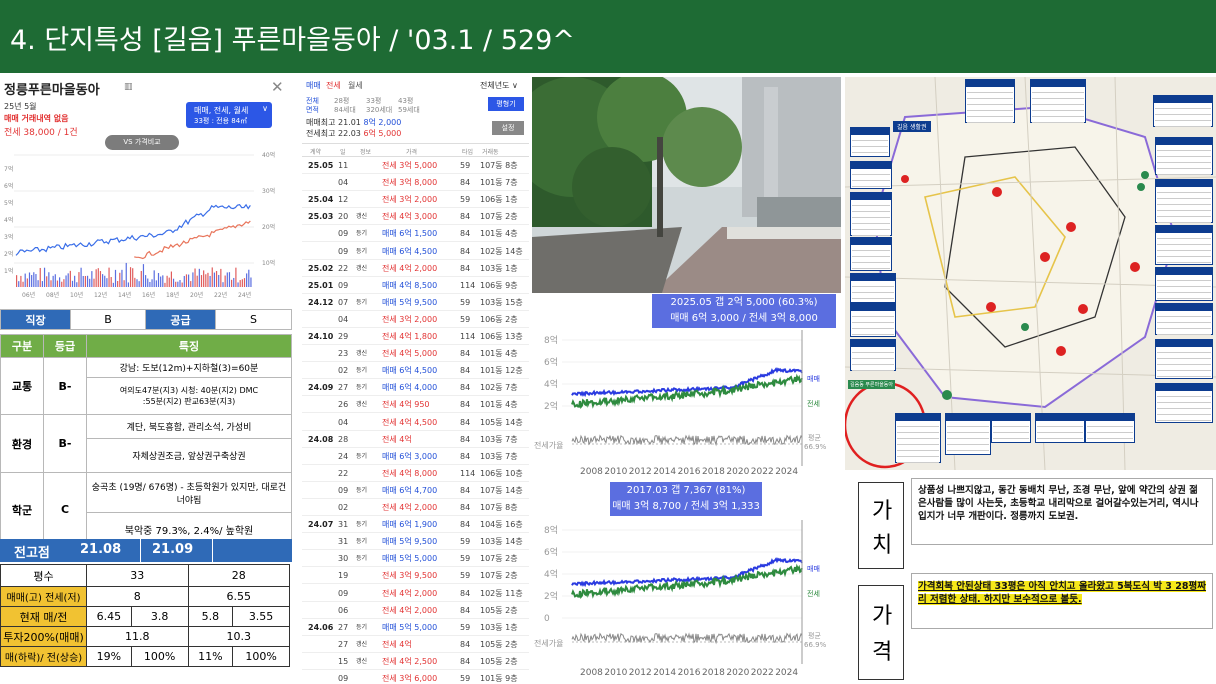  What do you see at coordinates (506, 104) in the screenshot?
I see `compare-size-button: 평형기` at bounding box center [506, 104].